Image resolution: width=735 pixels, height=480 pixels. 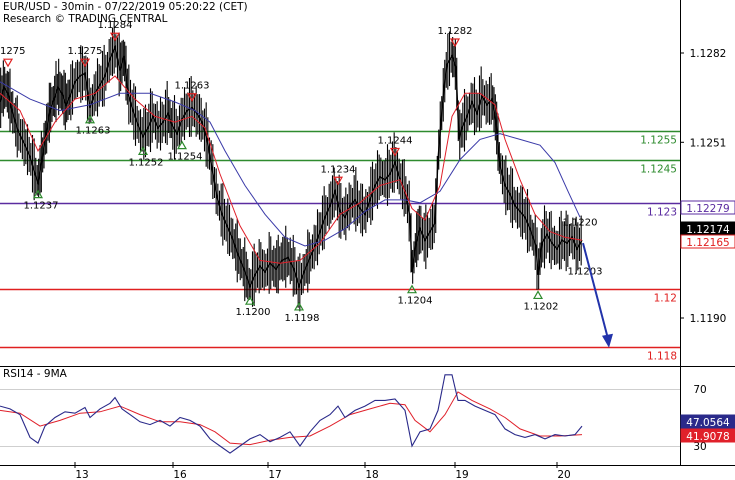 I want to click on level-label: 1.123, so click(x=662, y=213).